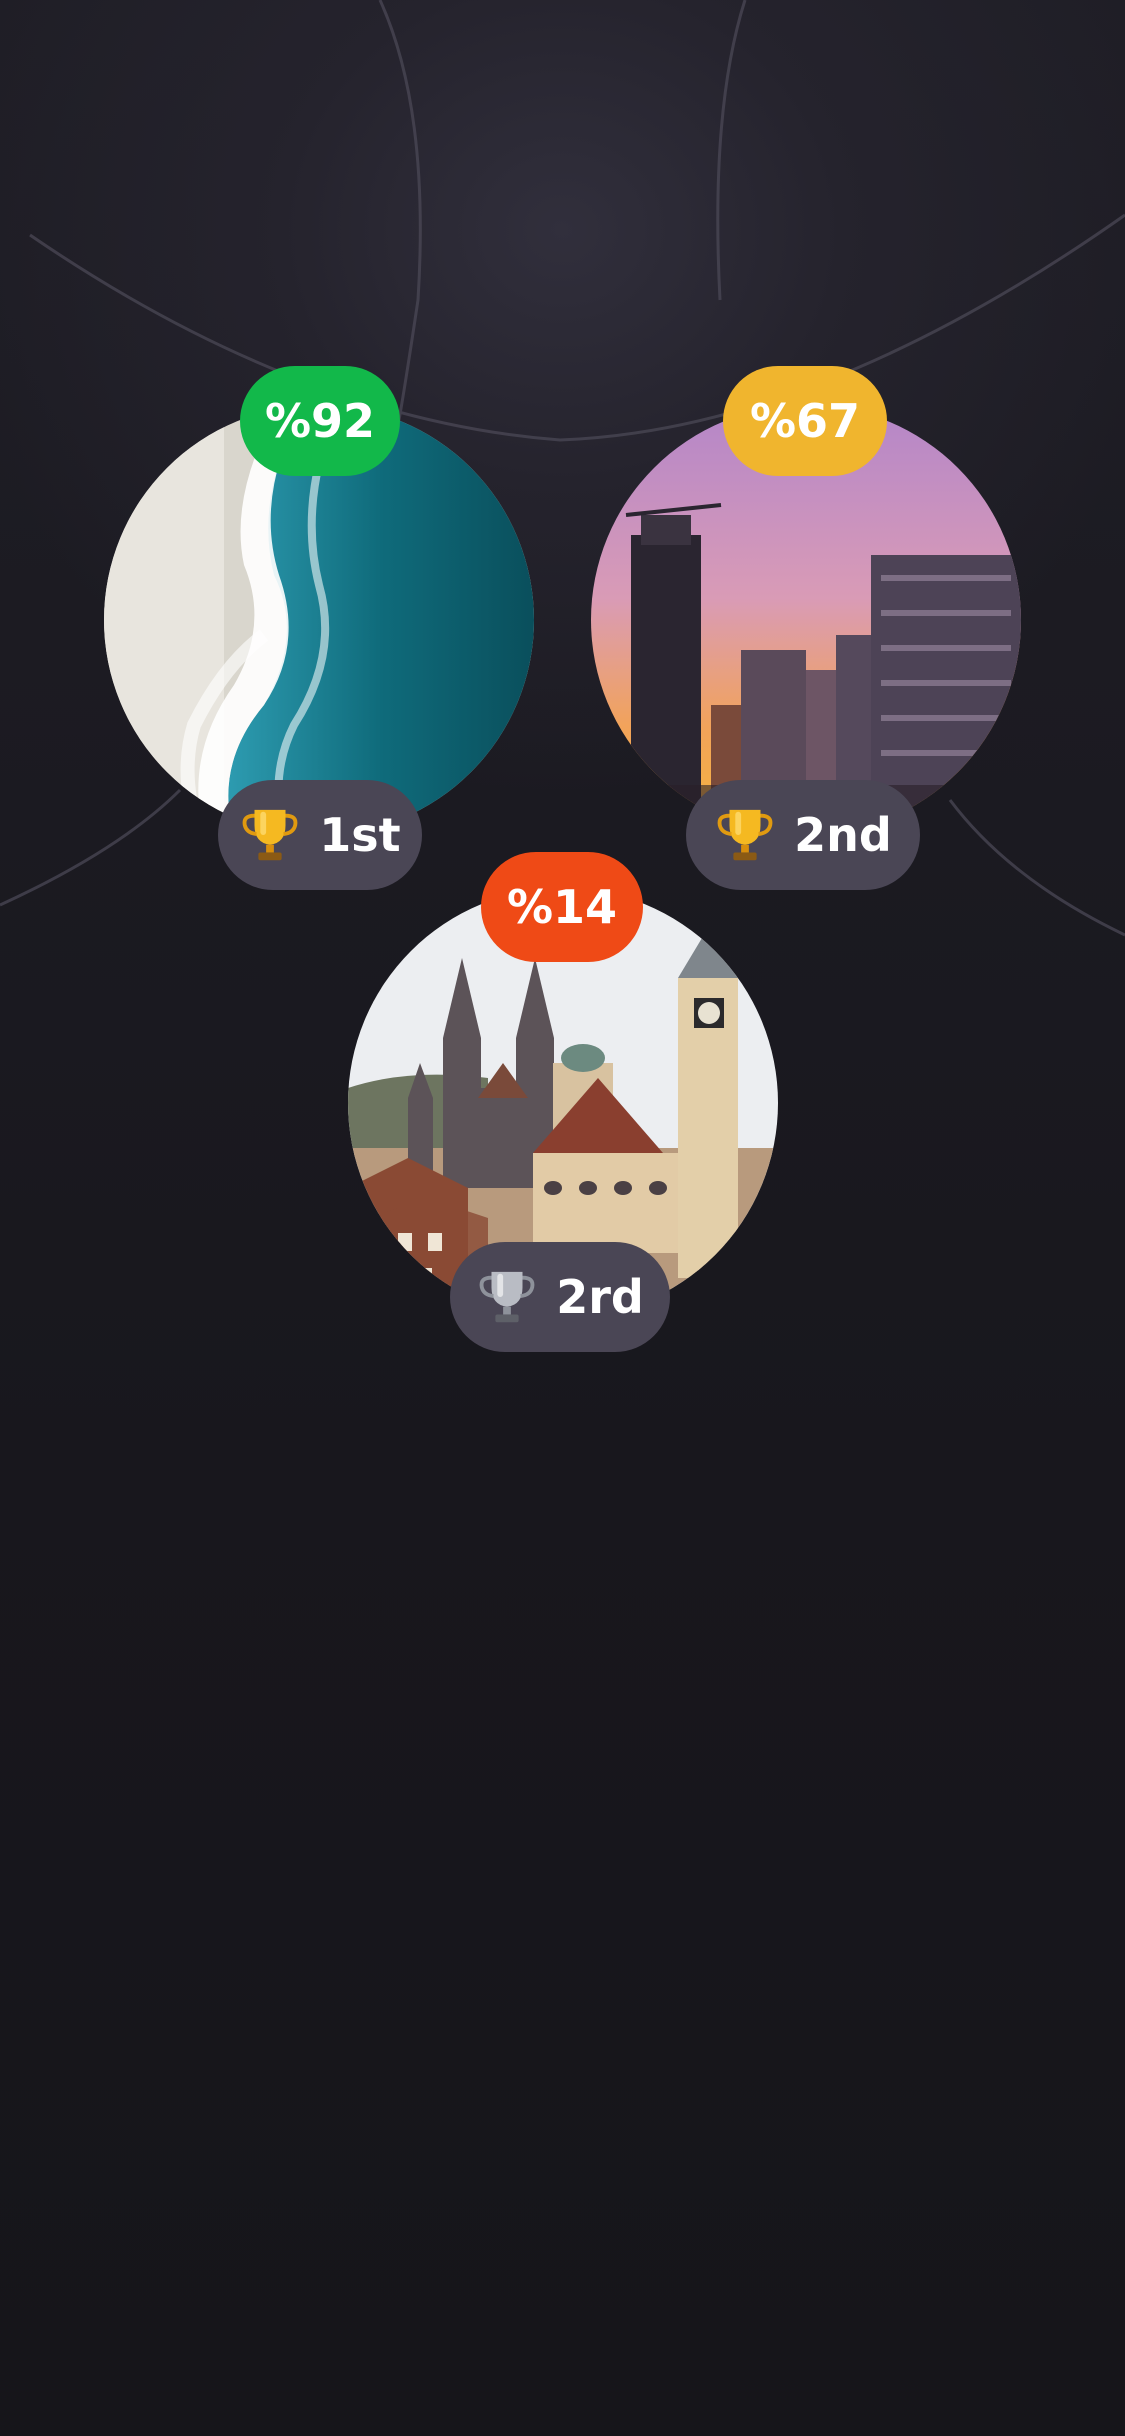 This screenshot has height=2436, width=1125. What do you see at coordinates (360, 835) in the screenshot?
I see `rank-label: 1st` at bounding box center [360, 835].